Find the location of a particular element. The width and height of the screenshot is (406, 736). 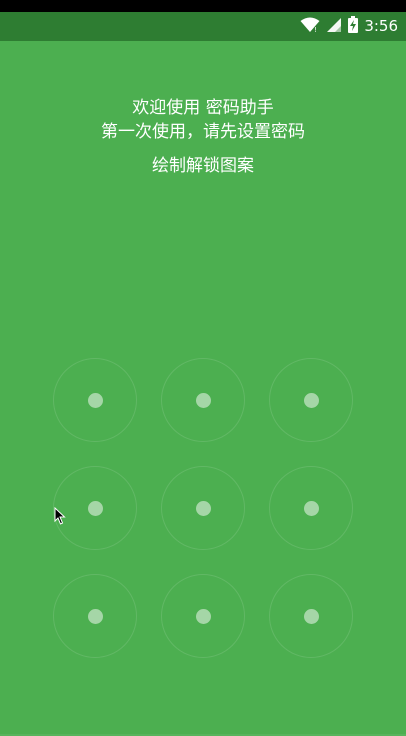

welcome-text: 欢迎使用 密码助手 第一次使用，请先设置密码 绘制解锁图案 is located at coordinates (203, 137).